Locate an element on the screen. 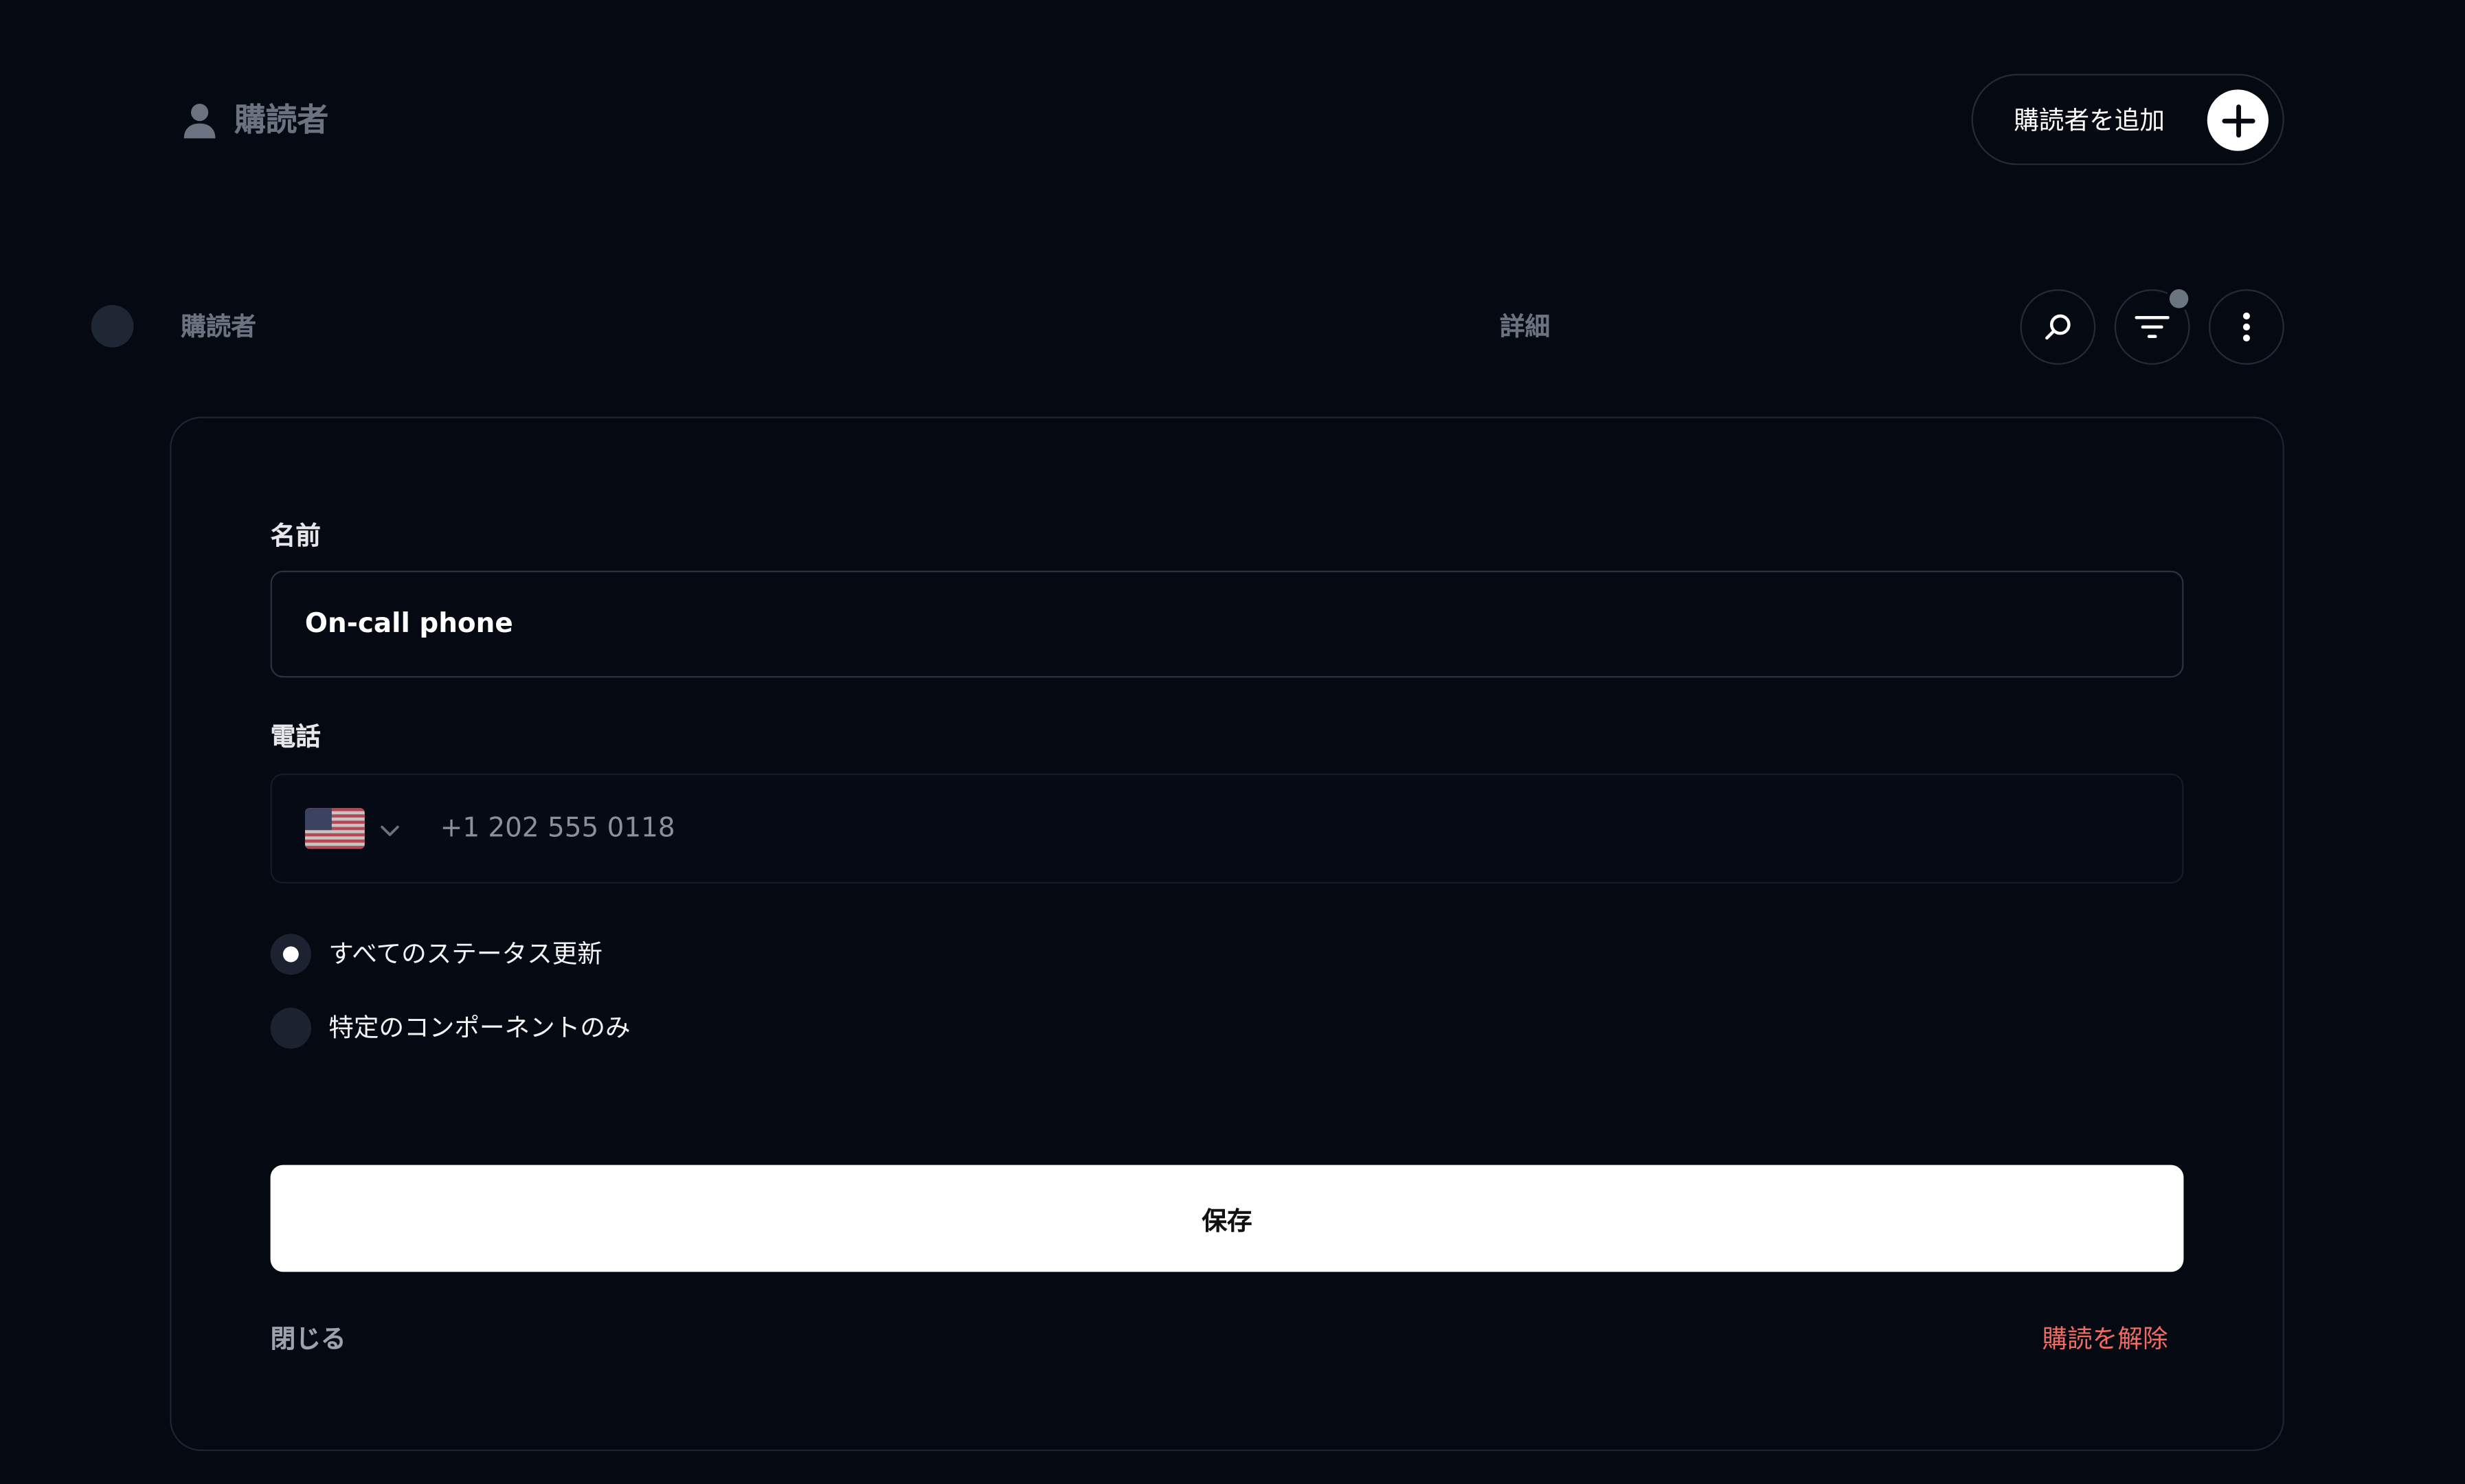 This screenshot has height=1484, width=2465. add-subscriber-button: 購読者を追加 is located at coordinates (2127, 120).